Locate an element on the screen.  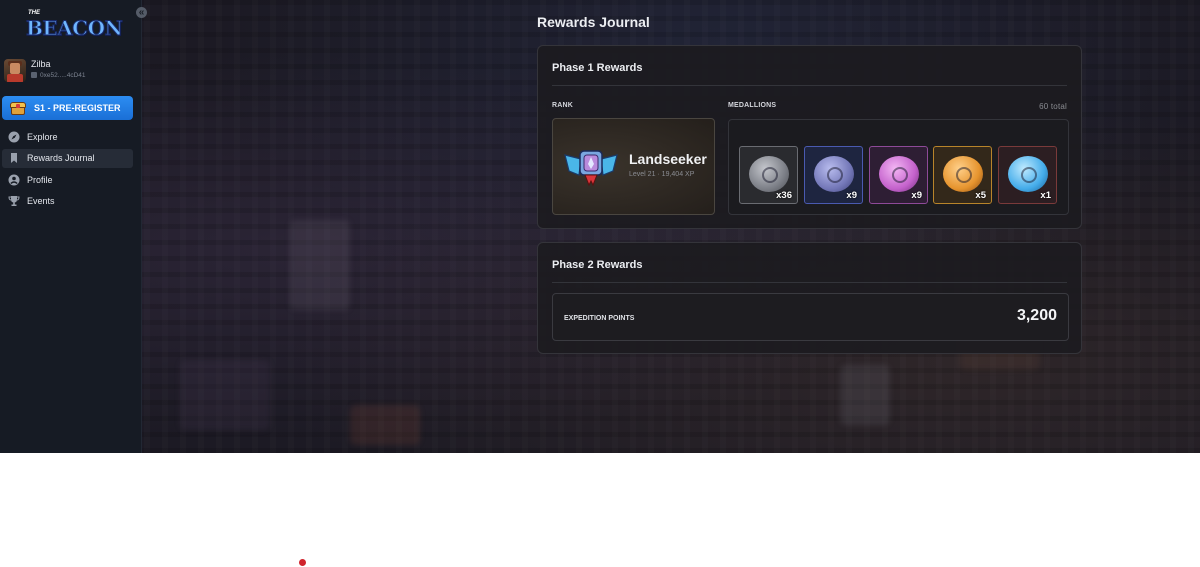
blue-medallion-icon is located at coordinates (834, 174).